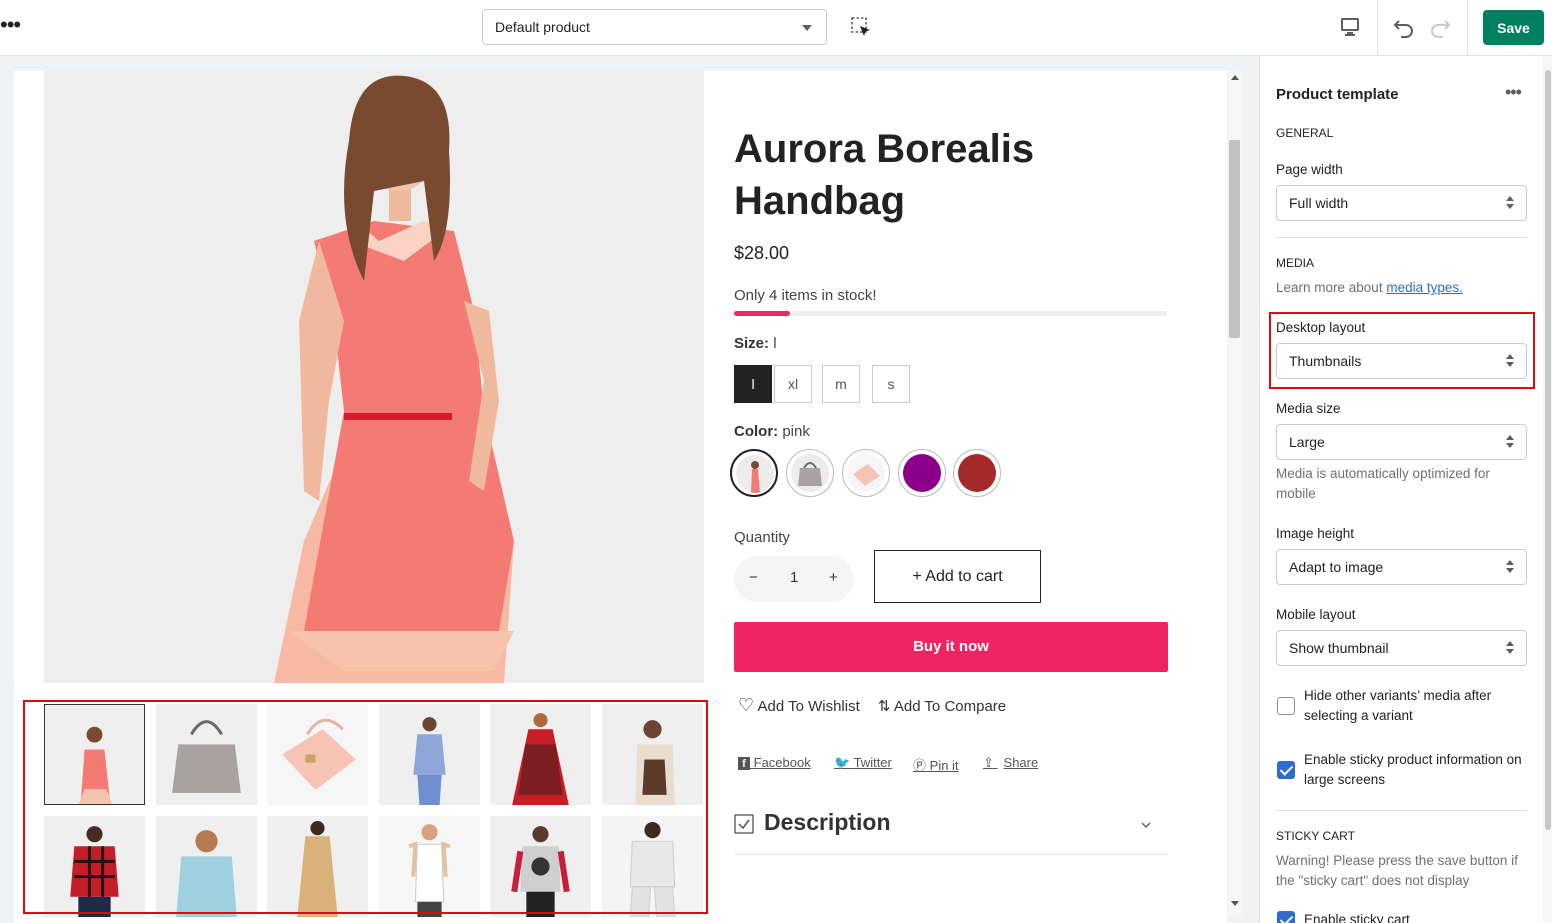 This screenshot has width=1552, height=923. Describe the element at coordinates (1235, 77) in the screenshot. I see `scroll-up-arrow-icon` at that location.